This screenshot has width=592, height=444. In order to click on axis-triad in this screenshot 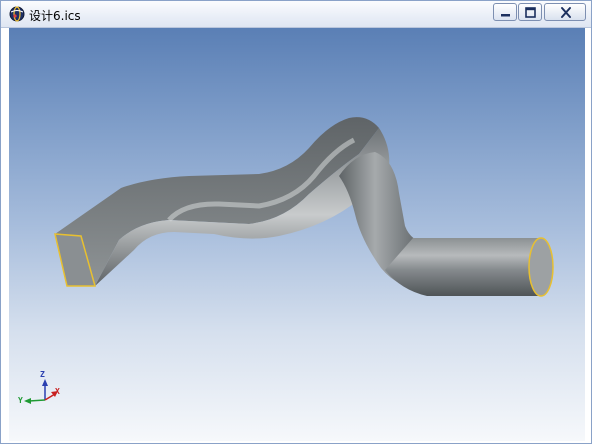, I will do `click(41, 391)`.